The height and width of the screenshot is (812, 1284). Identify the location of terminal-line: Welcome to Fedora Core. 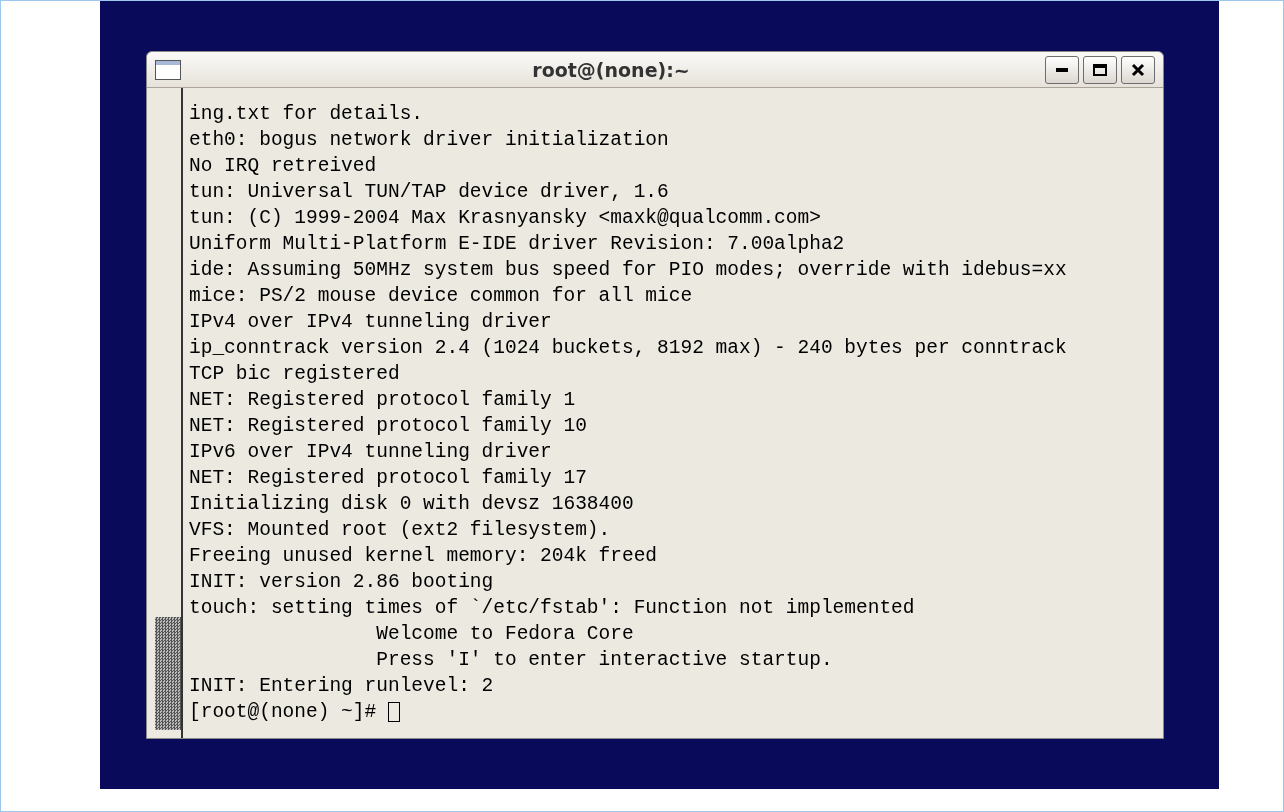
(504, 634).